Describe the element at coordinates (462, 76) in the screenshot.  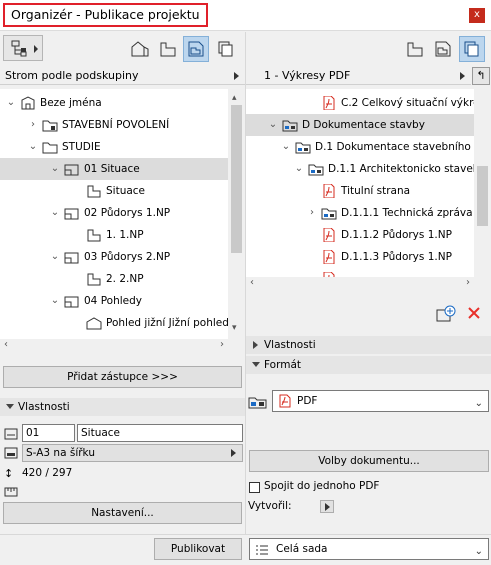
I see `triangle-right-icon` at that location.